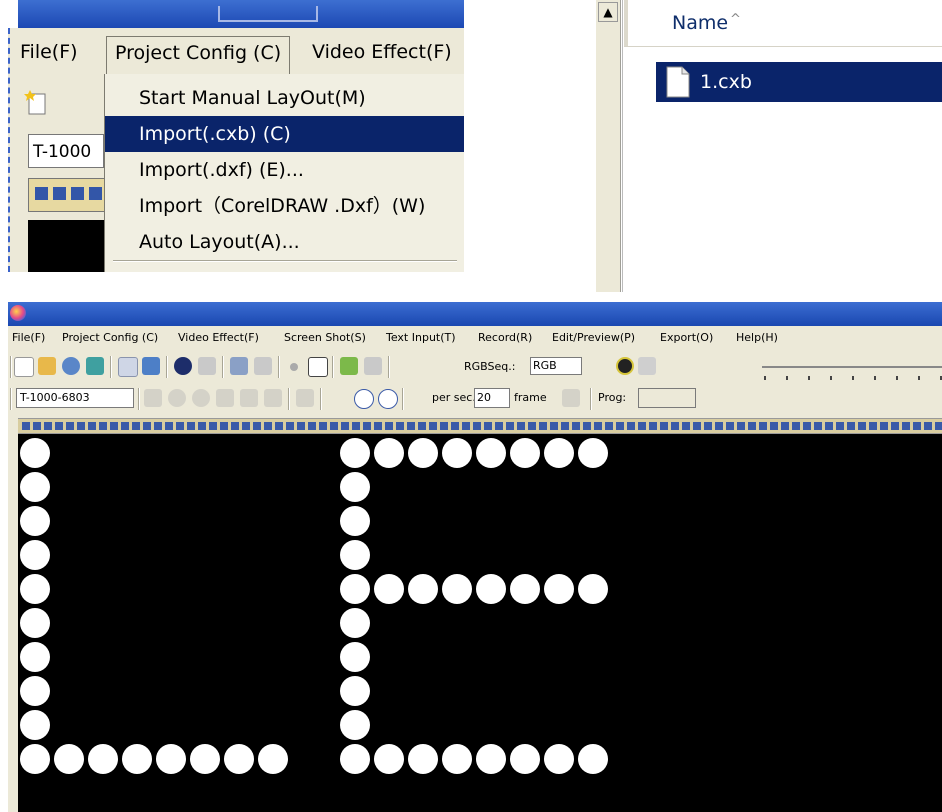 This screenshot has height=812, width=942. I want to click on next-icon, so click(273, 398).